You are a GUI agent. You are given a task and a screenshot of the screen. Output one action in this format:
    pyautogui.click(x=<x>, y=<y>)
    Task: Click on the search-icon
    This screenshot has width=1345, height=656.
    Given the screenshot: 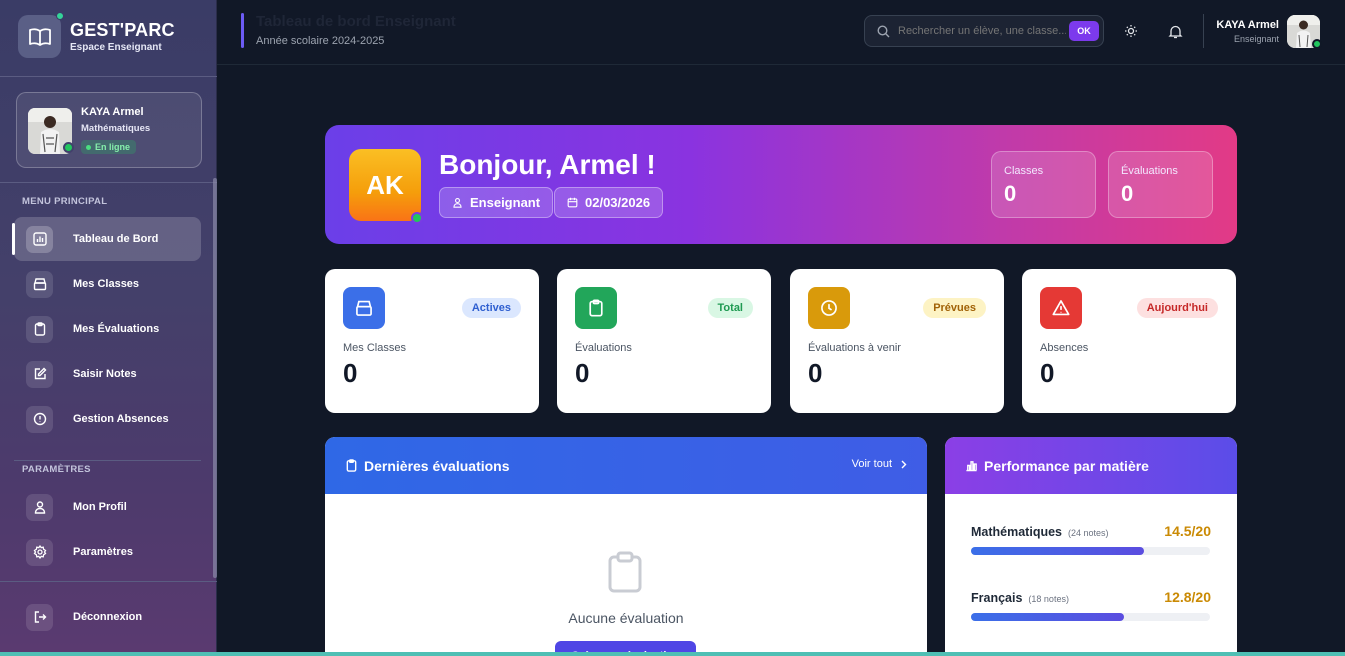 What is the action you would take?
    pyautogui.click(x=883, y=31)
    